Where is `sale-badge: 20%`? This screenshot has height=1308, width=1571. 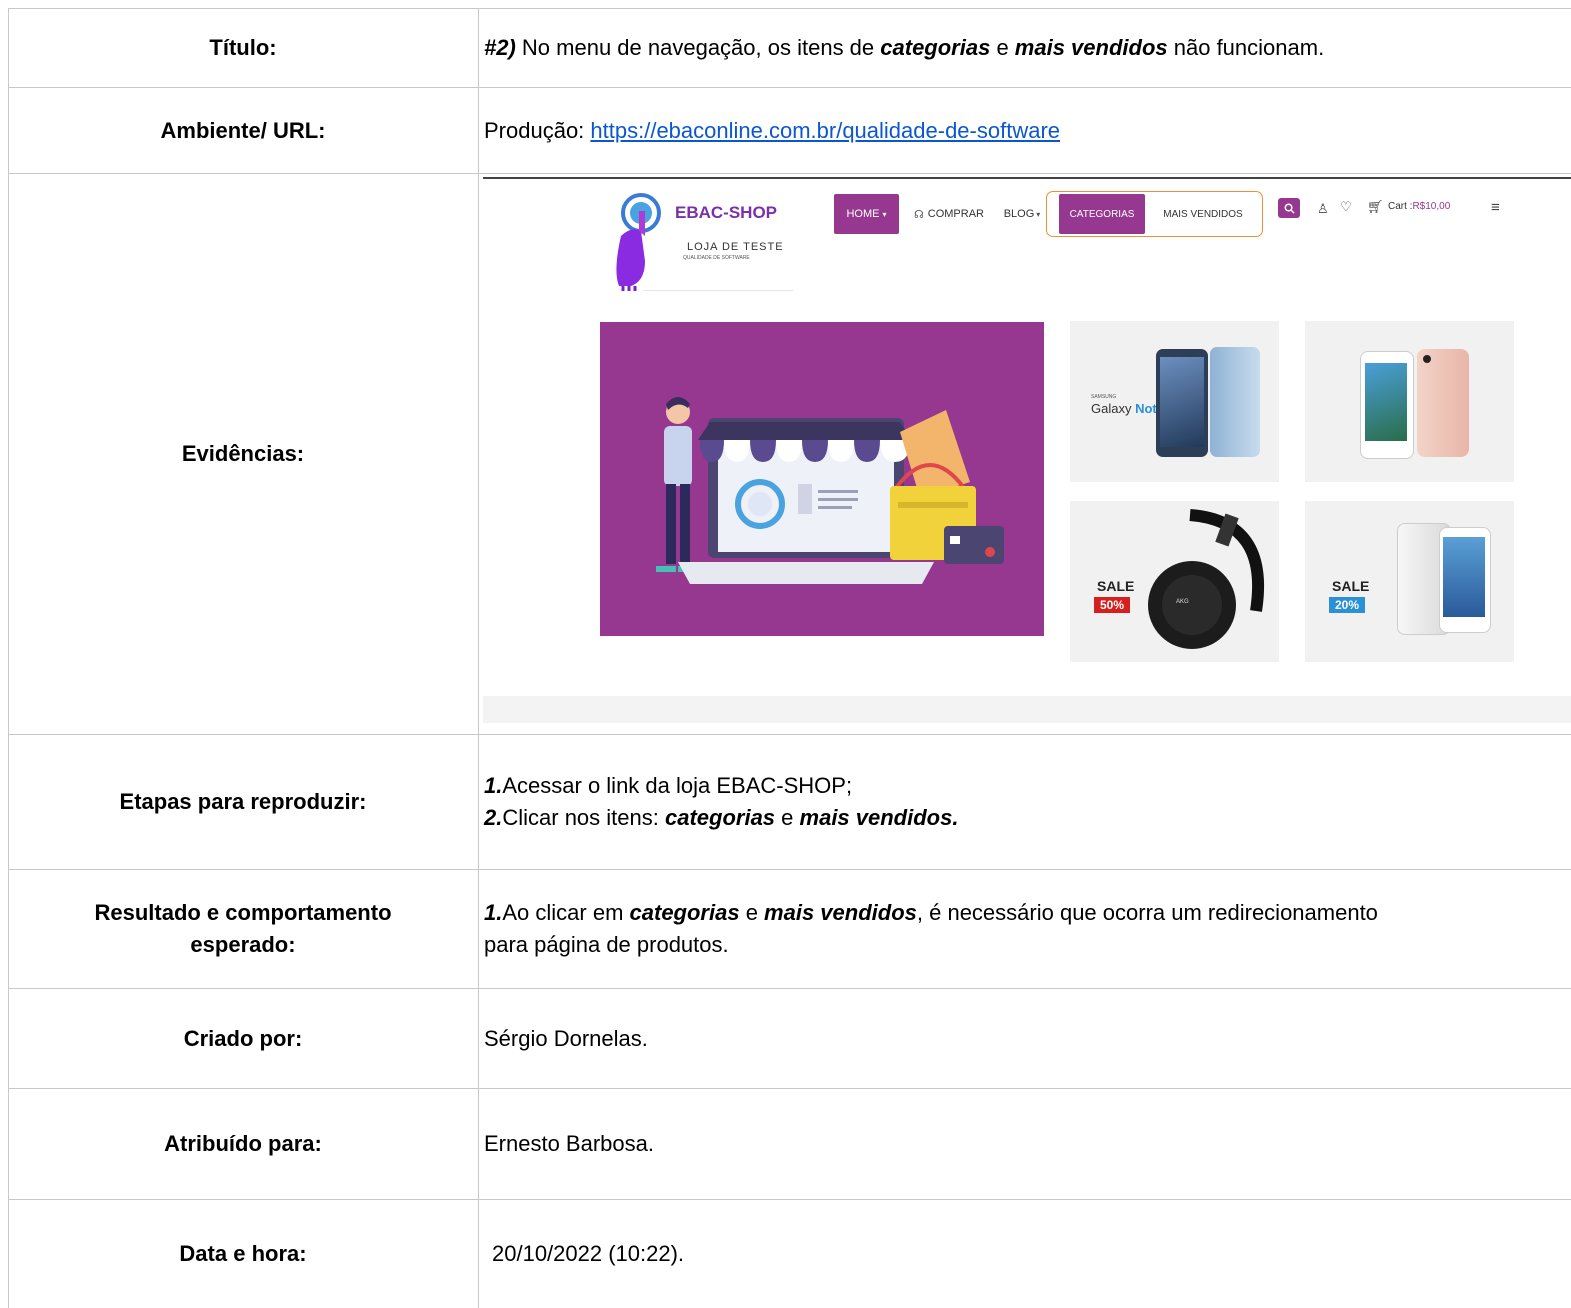
sale-badge: 20% is located at coordinates (1347, 605).